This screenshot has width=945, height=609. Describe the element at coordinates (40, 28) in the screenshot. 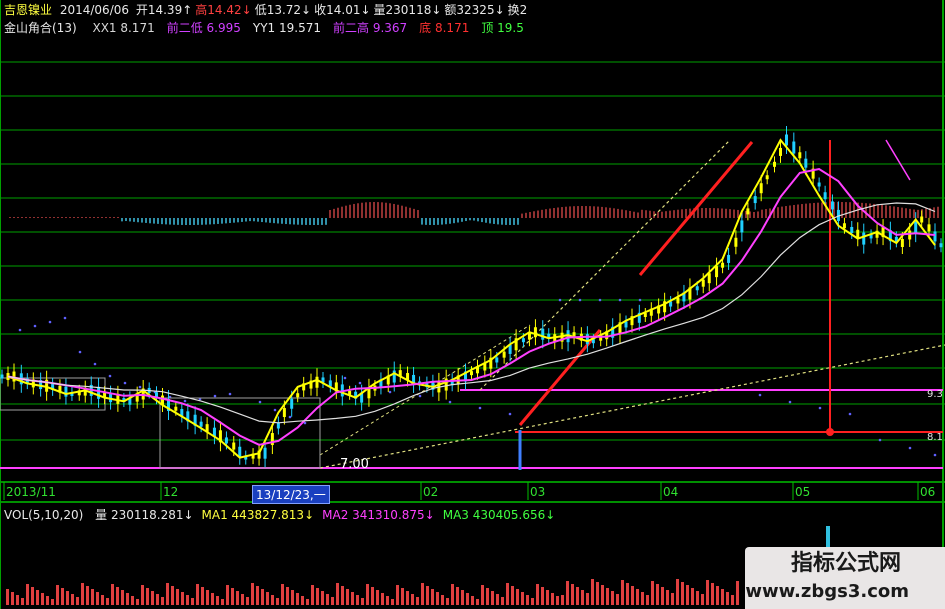

I see `indicator-name: 金山角合(13)` at that location.